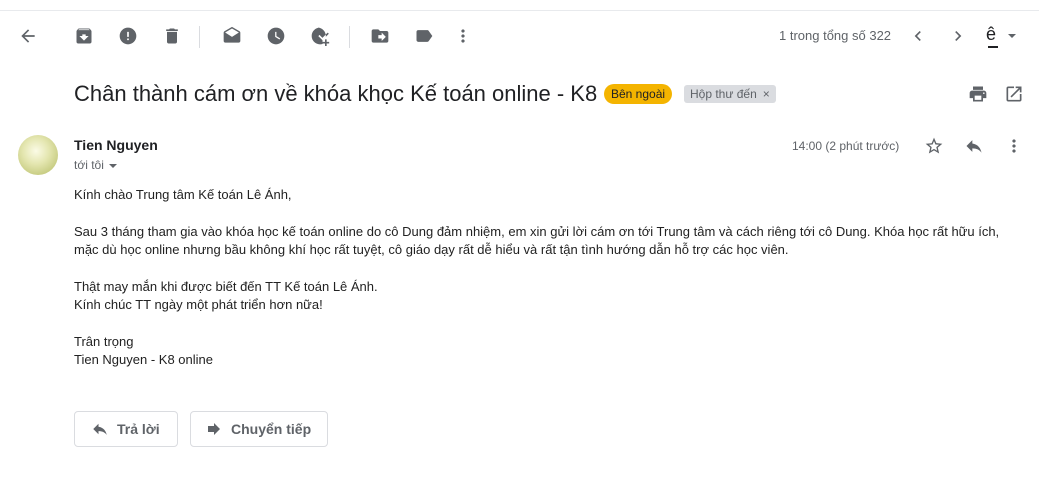 The width and height of the screenshot is (1039, 500). Describe the element at coordinates (271, 429) in the screenshot. I see `forward-button-label: Chuyển tiếp` at that location.